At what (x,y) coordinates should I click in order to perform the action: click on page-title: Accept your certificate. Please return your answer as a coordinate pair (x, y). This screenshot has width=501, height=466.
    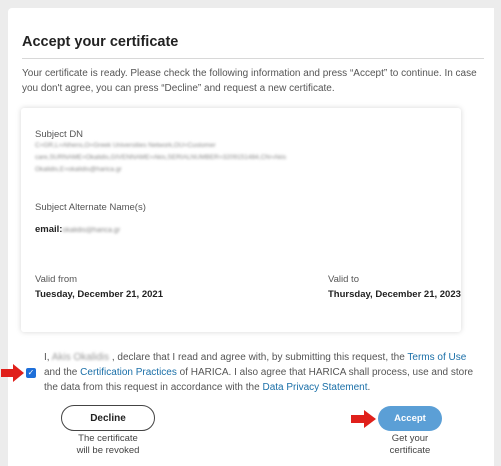
    Looking at the image, I should click on (100, 42).